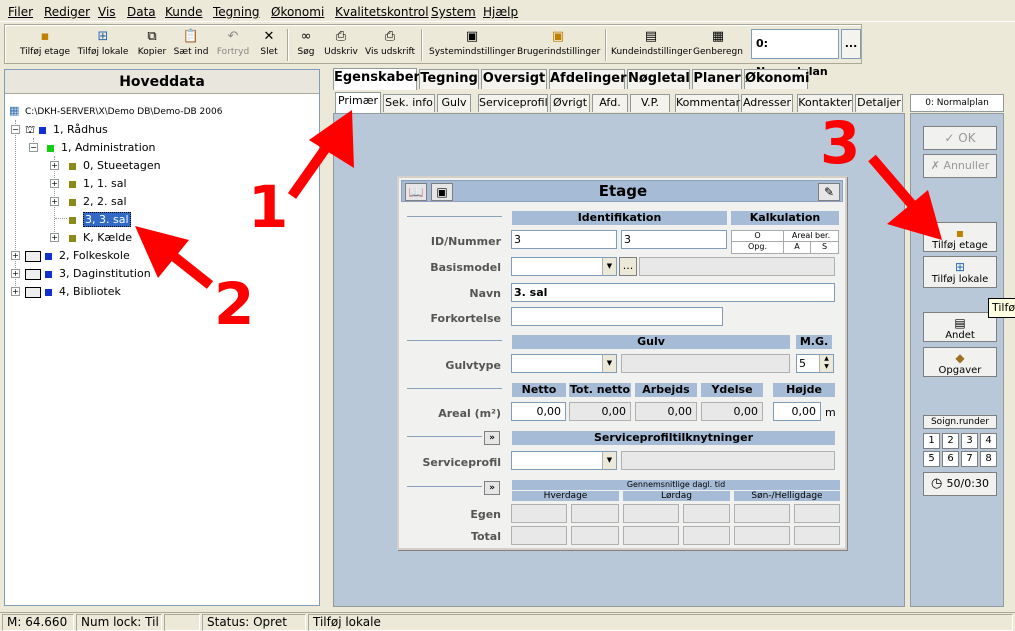 This screenshot has height=631, width=1015. Describe the element at coordinates (234, 304) in the screenshot. I see `annotation-number-2: 2` at that location.